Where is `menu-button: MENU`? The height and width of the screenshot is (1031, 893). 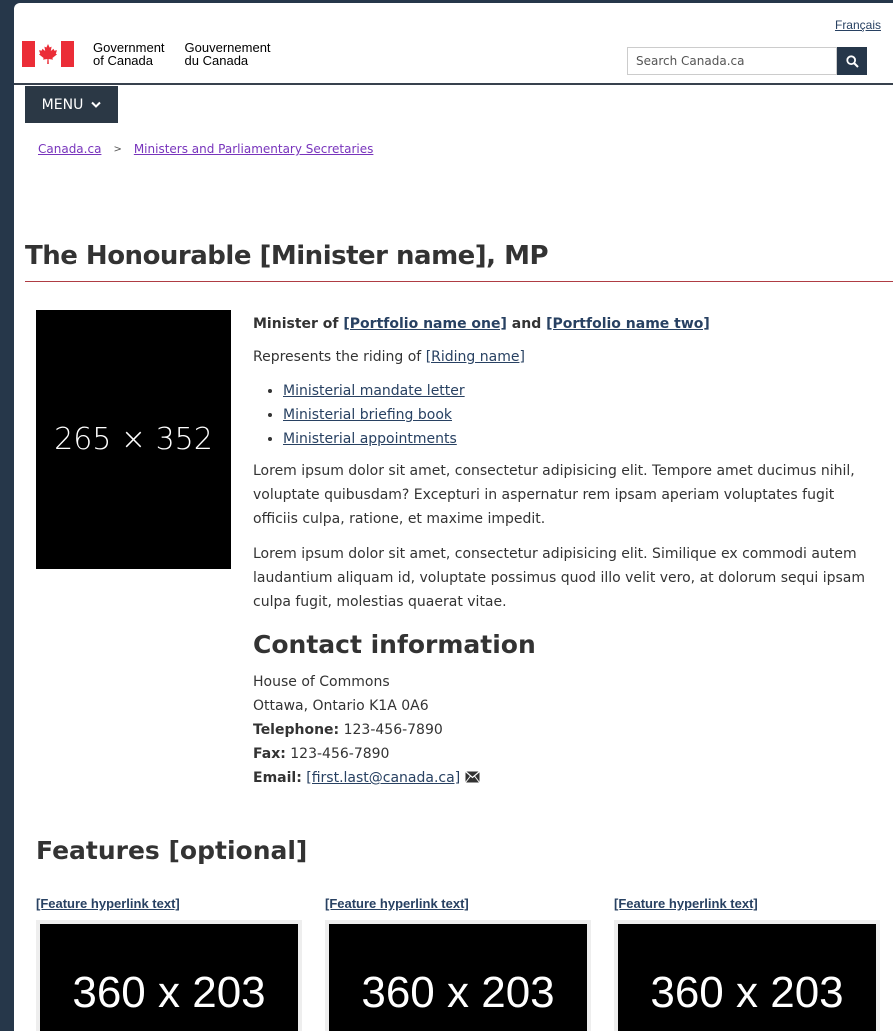
menu-button: MENU is located at coordinates (71, 104).